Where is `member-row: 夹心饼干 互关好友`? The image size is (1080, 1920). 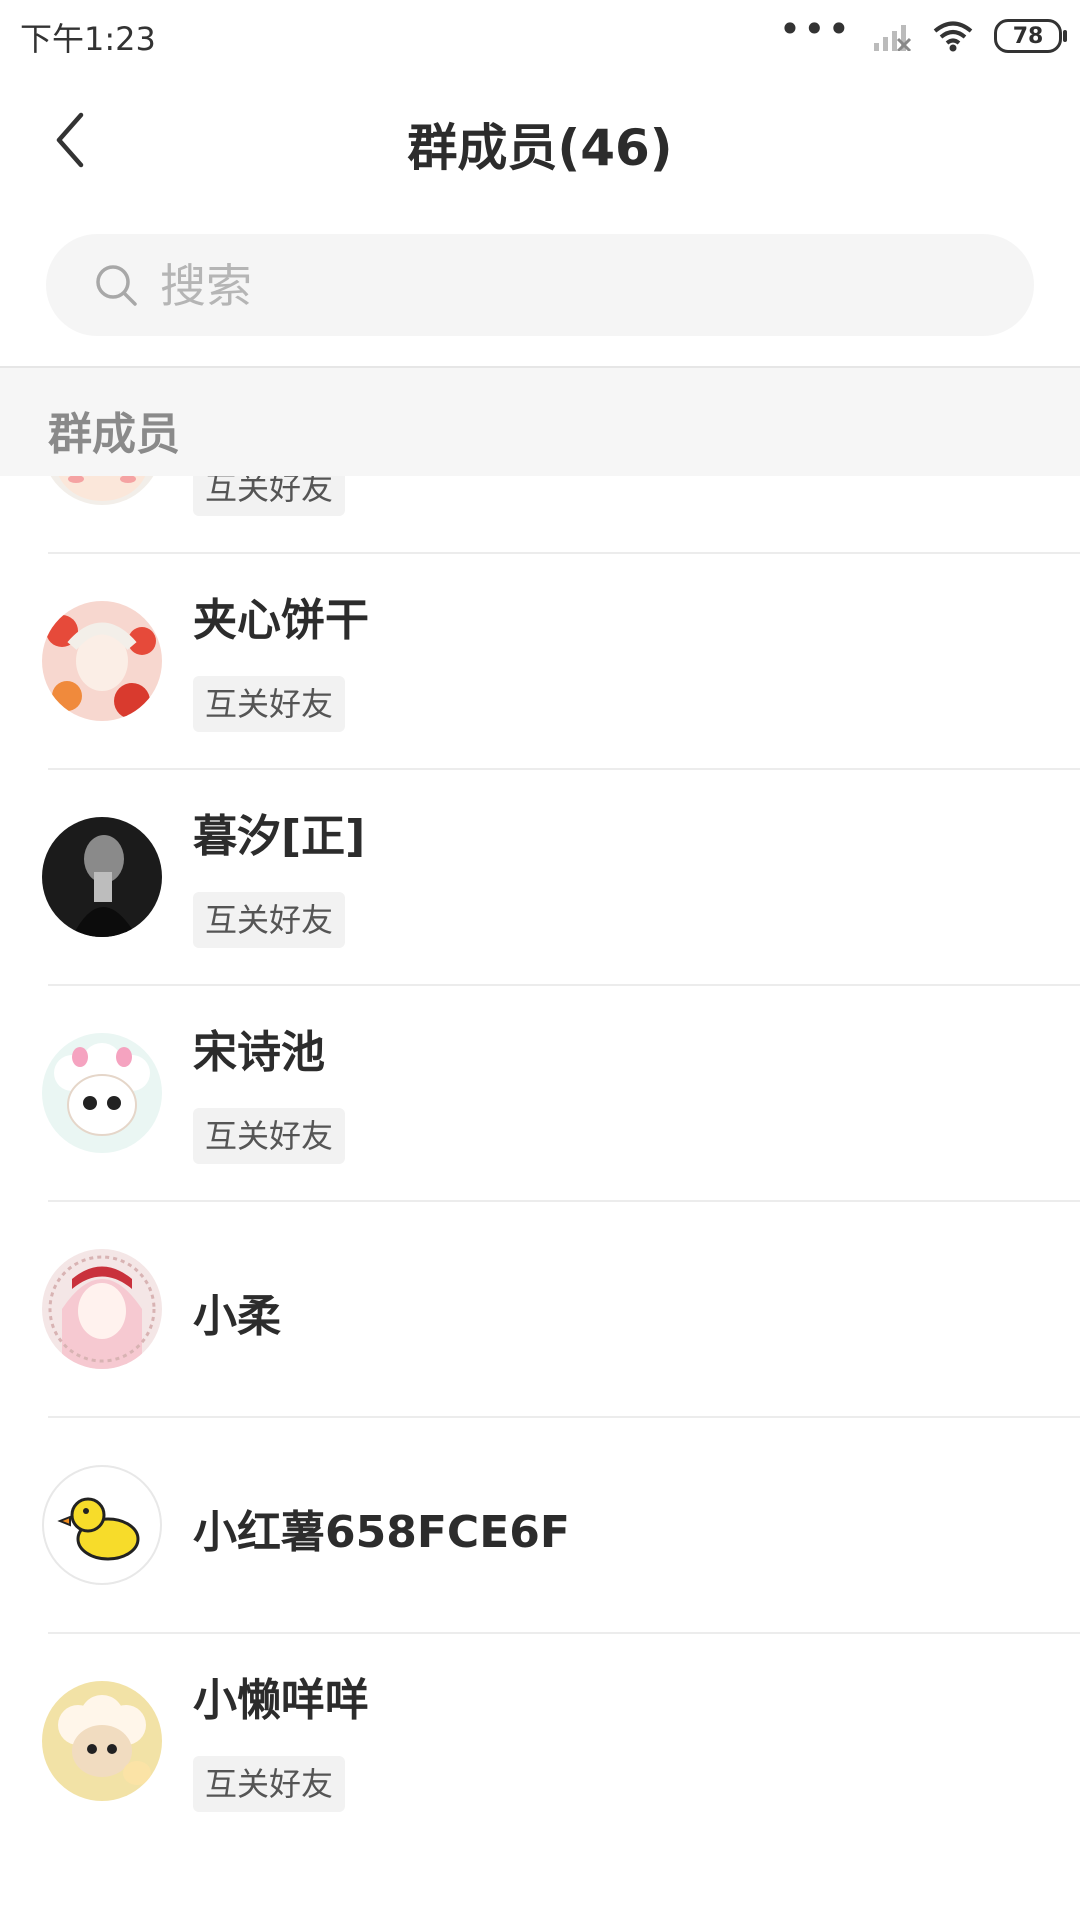
member-row: 夹心饼干 互关好友 is located at coordinates (540, 662).